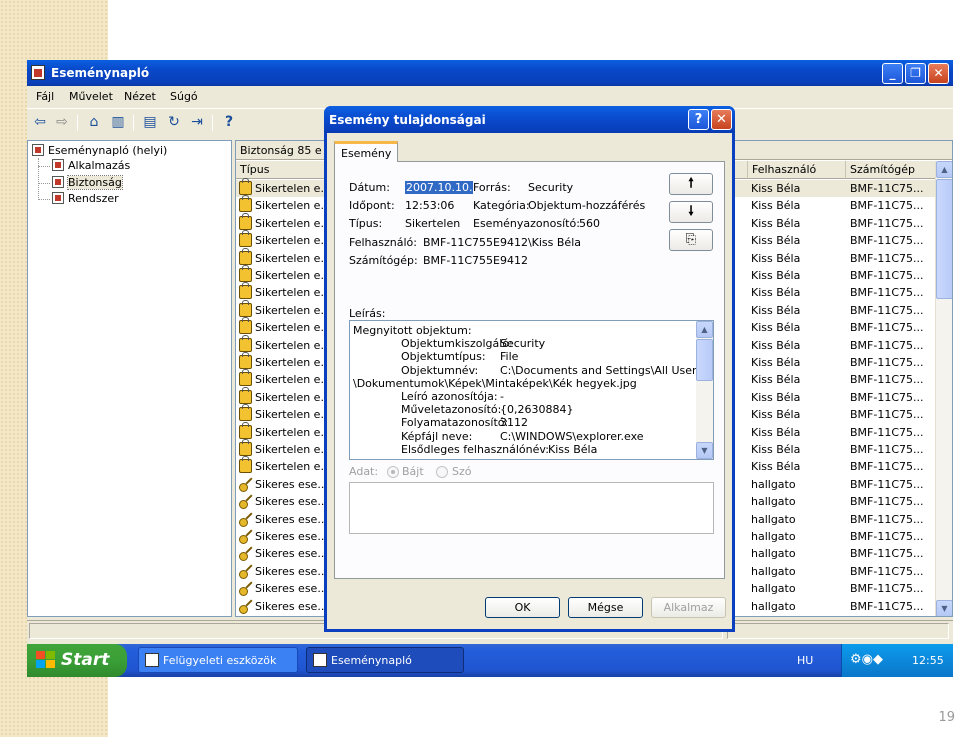 This screenshot has width=959, height=737. I want to click on export-list-icon: ⇥, so click(197, 122).